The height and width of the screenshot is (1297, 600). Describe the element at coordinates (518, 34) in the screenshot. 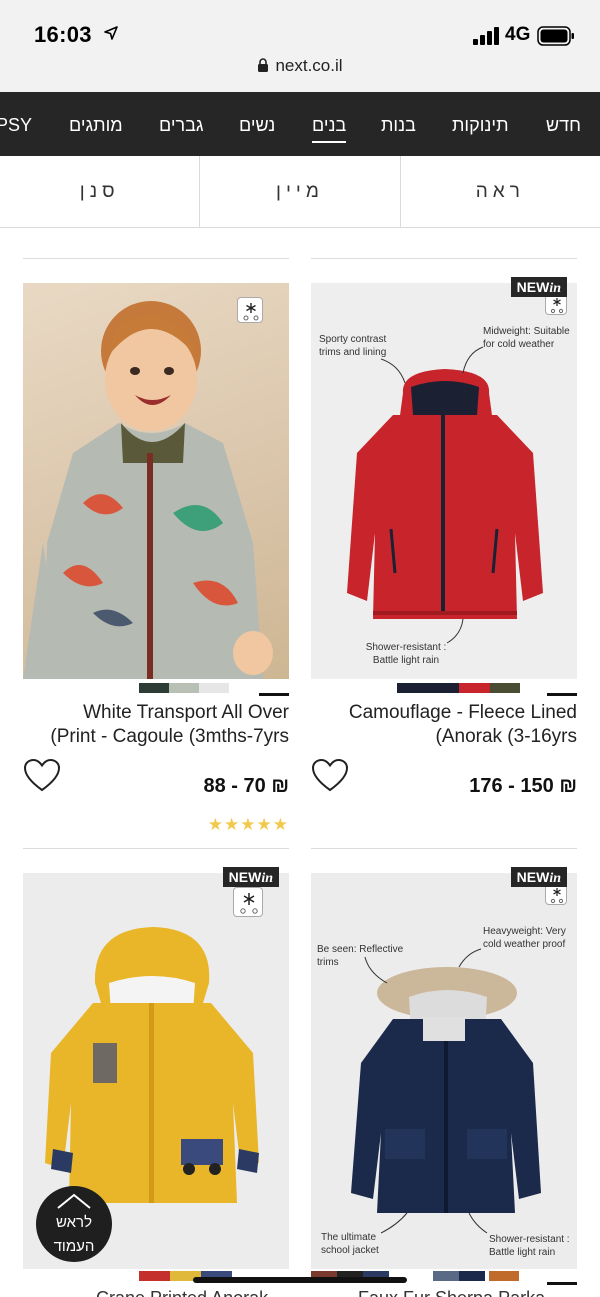

I see `network-type: 4G` at that location.